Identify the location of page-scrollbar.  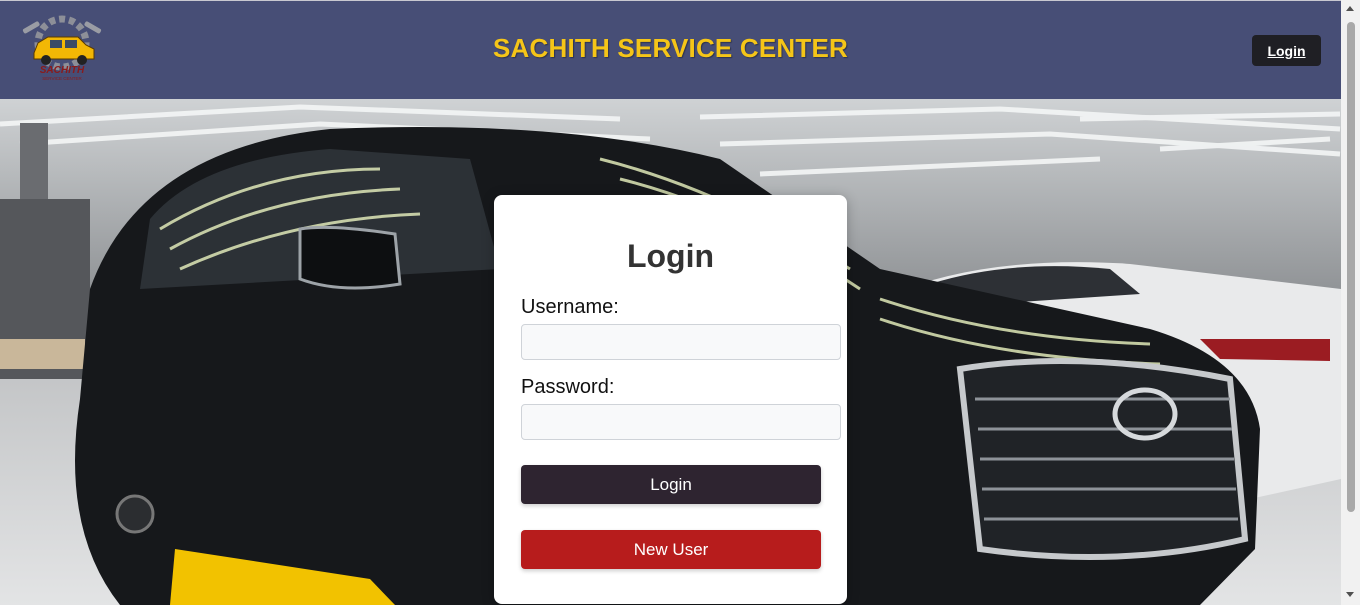
(1350, 302).